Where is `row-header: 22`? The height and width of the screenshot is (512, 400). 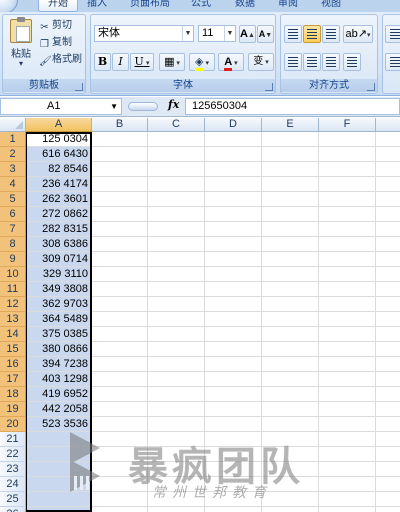 row-header: 22 is located at coordinates (13, 454).